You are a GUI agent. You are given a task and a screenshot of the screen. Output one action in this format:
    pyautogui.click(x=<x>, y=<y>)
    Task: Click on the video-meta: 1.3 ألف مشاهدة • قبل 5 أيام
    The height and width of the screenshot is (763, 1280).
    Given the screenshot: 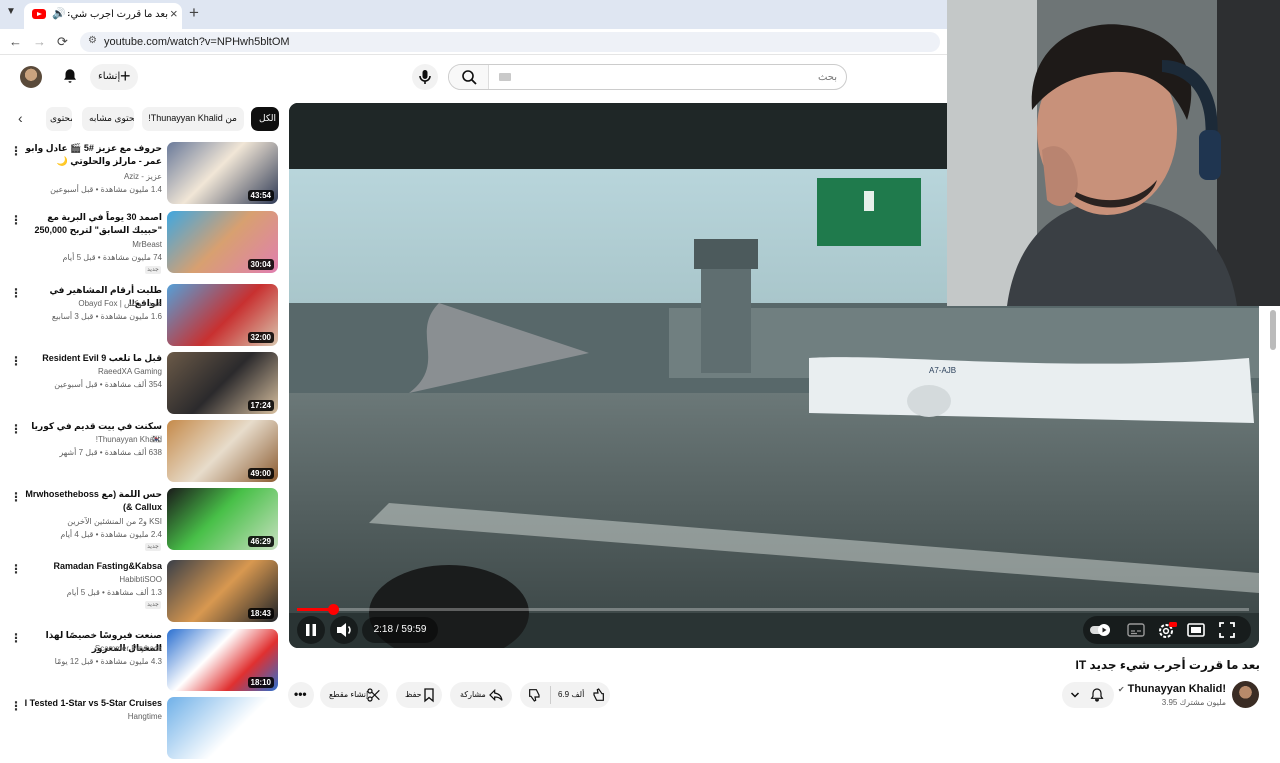 What is the action you would take?
    pyautogui.click(x=114, y=592)
    